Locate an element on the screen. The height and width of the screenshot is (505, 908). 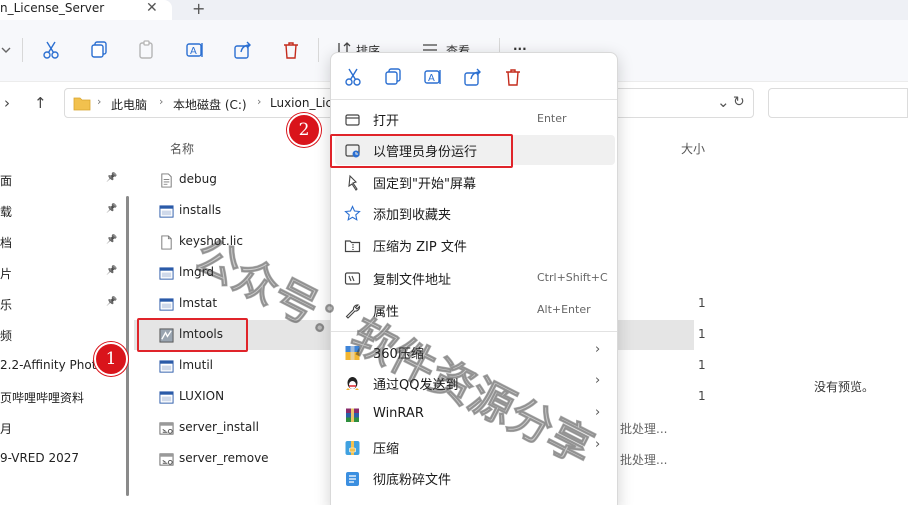
context-menu-item: 复制文件地址 Ctrl+Shift+C is located at coordinates (475, 278).